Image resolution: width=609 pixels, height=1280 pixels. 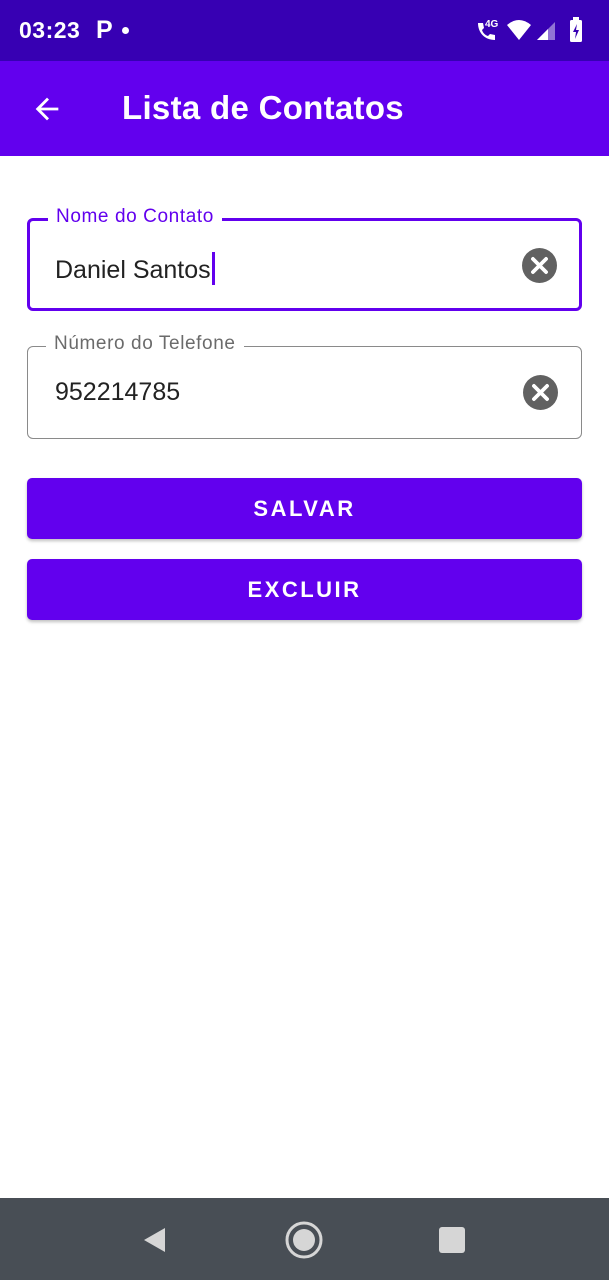 I want to click on contact-name-value: Daniel Santos, so click(x=133, y=270).